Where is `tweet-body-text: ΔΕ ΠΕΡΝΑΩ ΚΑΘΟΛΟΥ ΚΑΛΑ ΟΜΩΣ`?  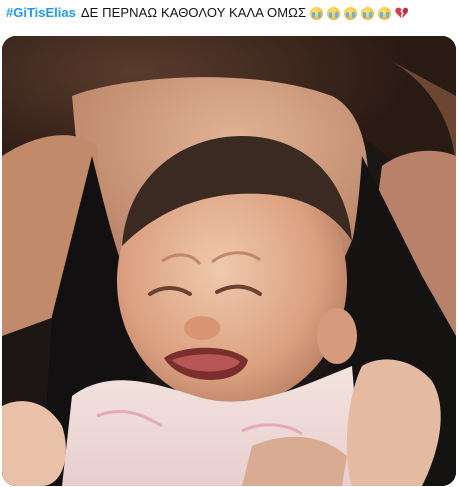
tweet-body-text: ΔΕ ΠΕΡΝΑΩ ΚΑΘΟΛΟΥ ΚΑΛΑ ΟΜΩΣ is located at coordinates (193, 12).